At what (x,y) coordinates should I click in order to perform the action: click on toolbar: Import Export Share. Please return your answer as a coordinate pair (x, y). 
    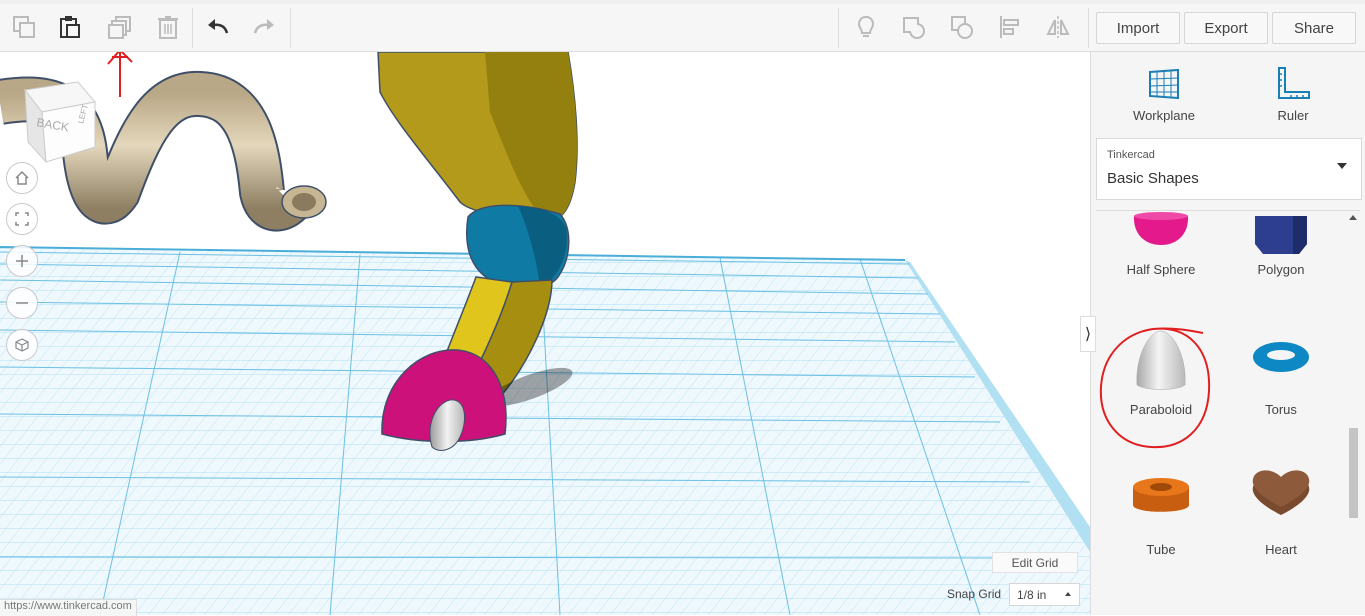
    Looking at the image, I should click on (682, 28).